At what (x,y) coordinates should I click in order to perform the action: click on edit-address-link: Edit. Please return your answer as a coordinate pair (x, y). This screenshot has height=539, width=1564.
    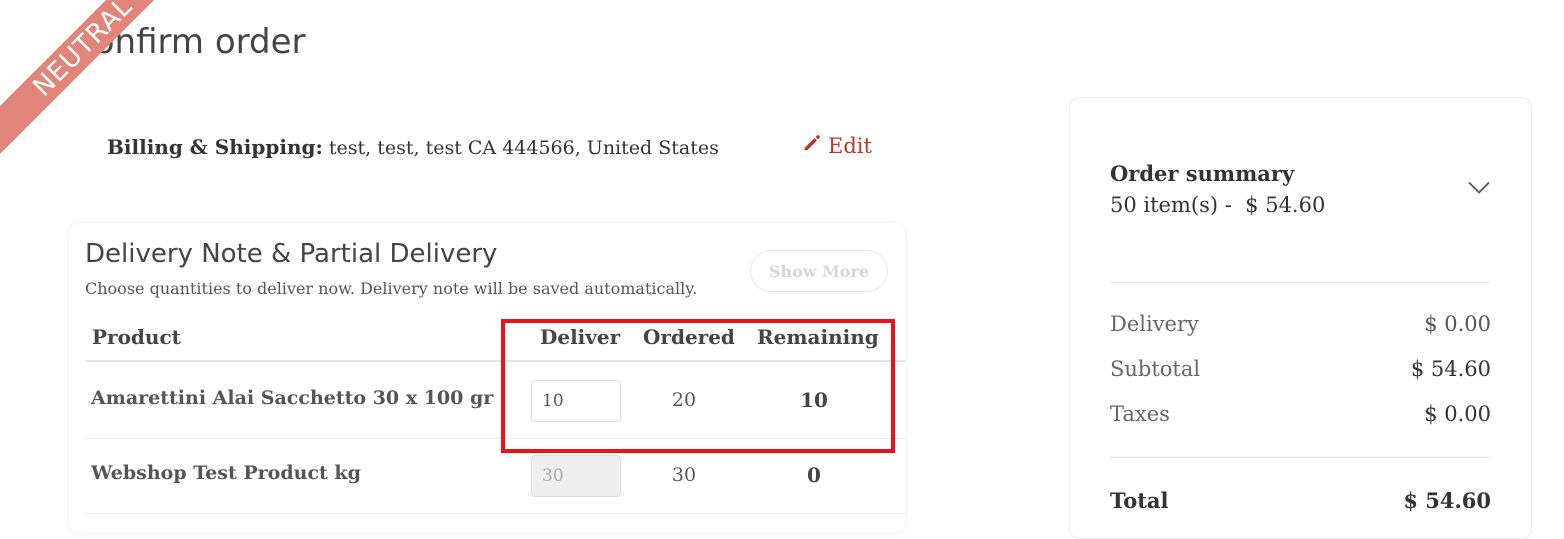
    Looking at the image, I should click on (837, 145).